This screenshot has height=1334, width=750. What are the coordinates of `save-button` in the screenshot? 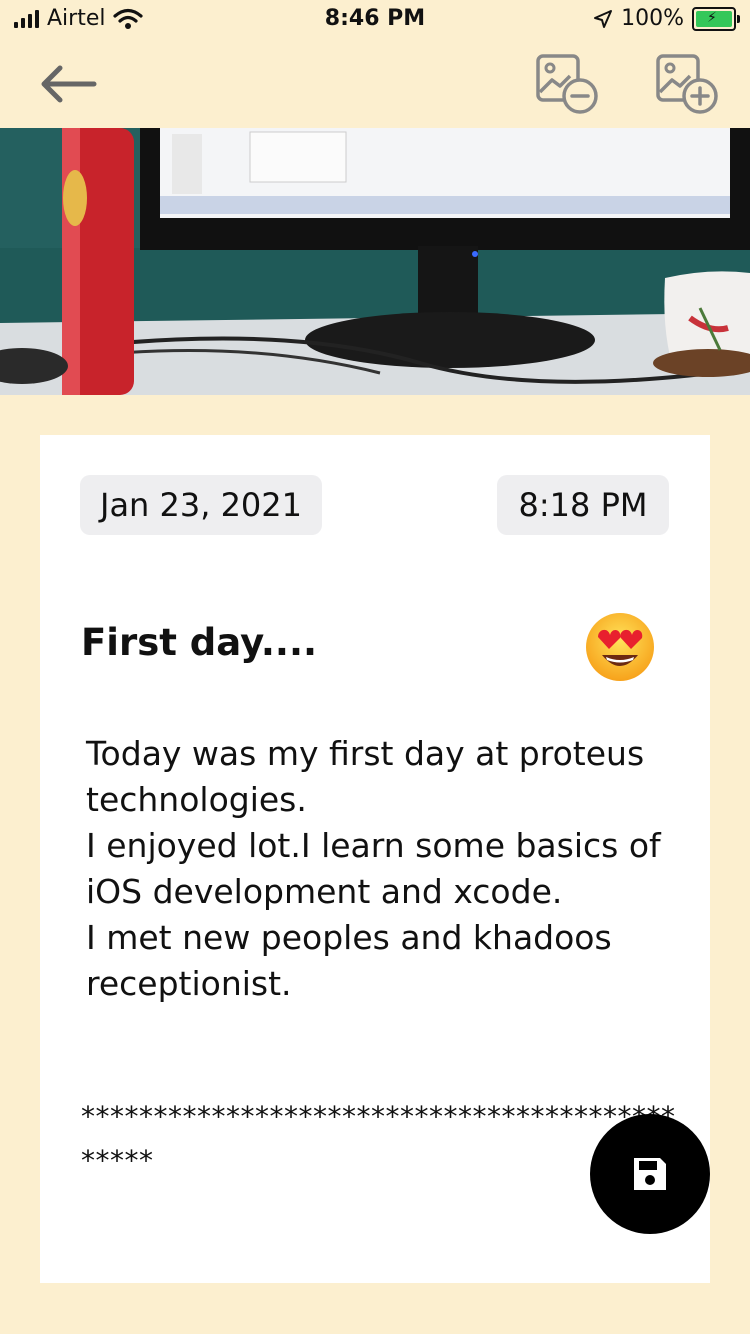 It's located at (650, 1174).